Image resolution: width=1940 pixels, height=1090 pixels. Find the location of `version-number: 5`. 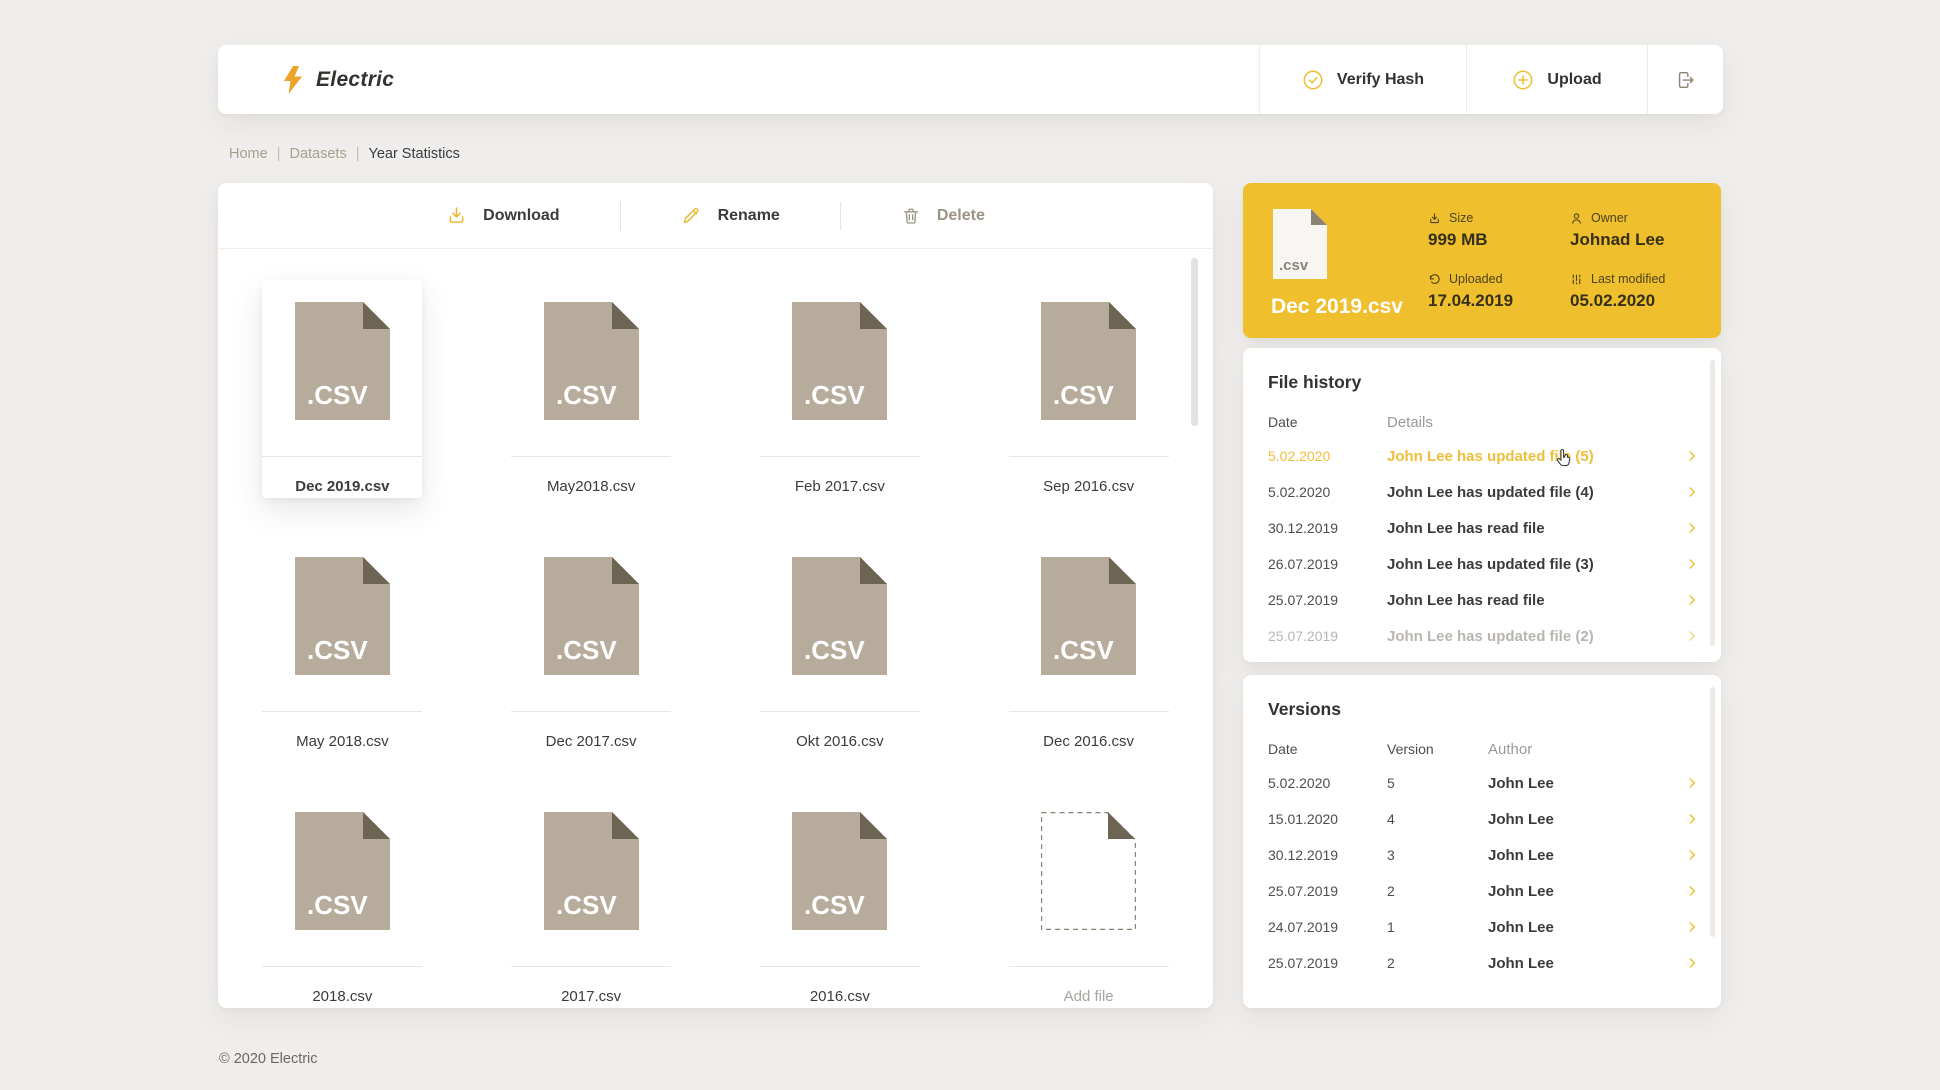

version-number: 5 is located at coordinates (1391, 783).